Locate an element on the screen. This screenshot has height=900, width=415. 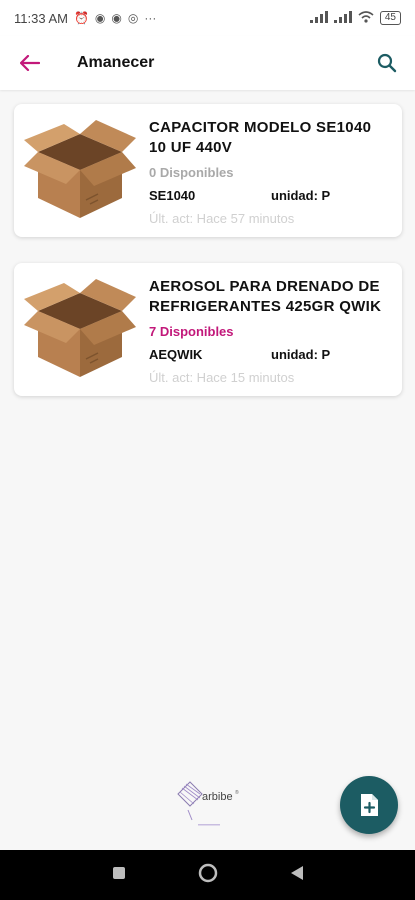
search-icon is located at coordinates (387, 63).